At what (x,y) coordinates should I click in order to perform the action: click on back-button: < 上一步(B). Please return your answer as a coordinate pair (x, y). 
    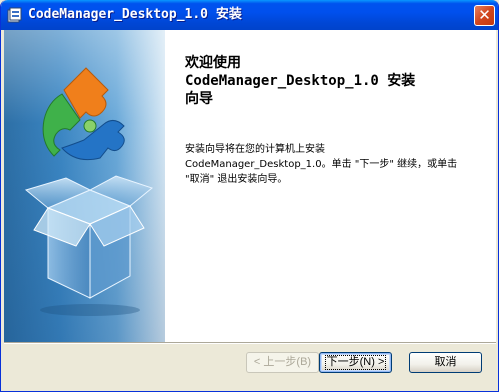
    Looking at the image, I should click on (282, 362).